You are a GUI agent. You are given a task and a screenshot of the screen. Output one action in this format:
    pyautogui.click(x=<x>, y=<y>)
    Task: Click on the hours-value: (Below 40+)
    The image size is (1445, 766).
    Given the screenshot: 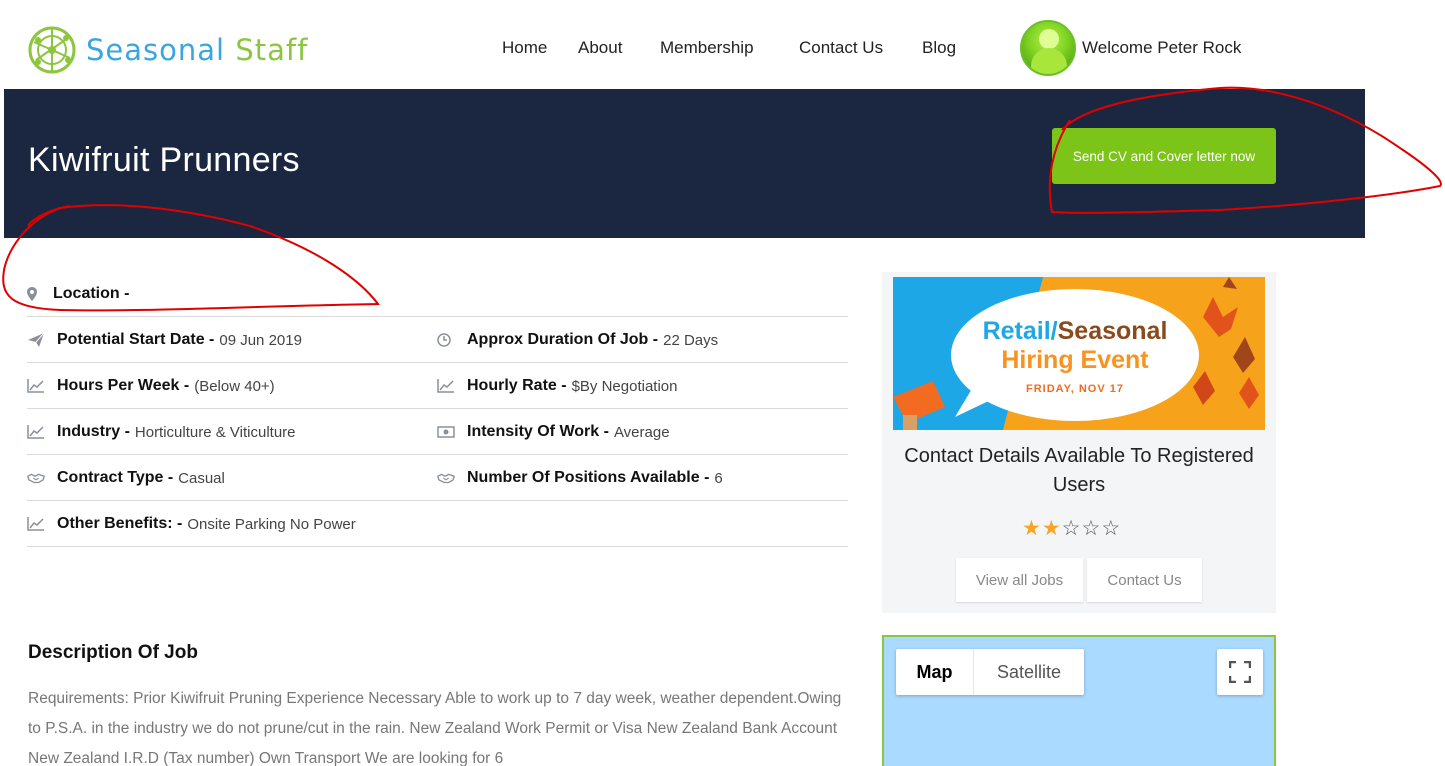 What is the action you would take?
    pyautogui.click(x=234, y=386)
    